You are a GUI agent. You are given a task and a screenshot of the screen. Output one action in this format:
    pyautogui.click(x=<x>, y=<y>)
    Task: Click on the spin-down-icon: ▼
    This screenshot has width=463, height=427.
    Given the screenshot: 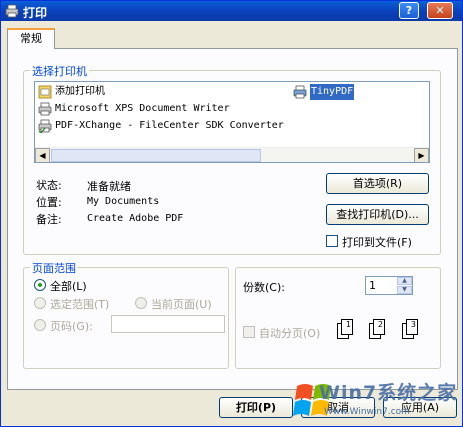 What is the action you would take?
    pyautogui.click(x=404, y=290)
    